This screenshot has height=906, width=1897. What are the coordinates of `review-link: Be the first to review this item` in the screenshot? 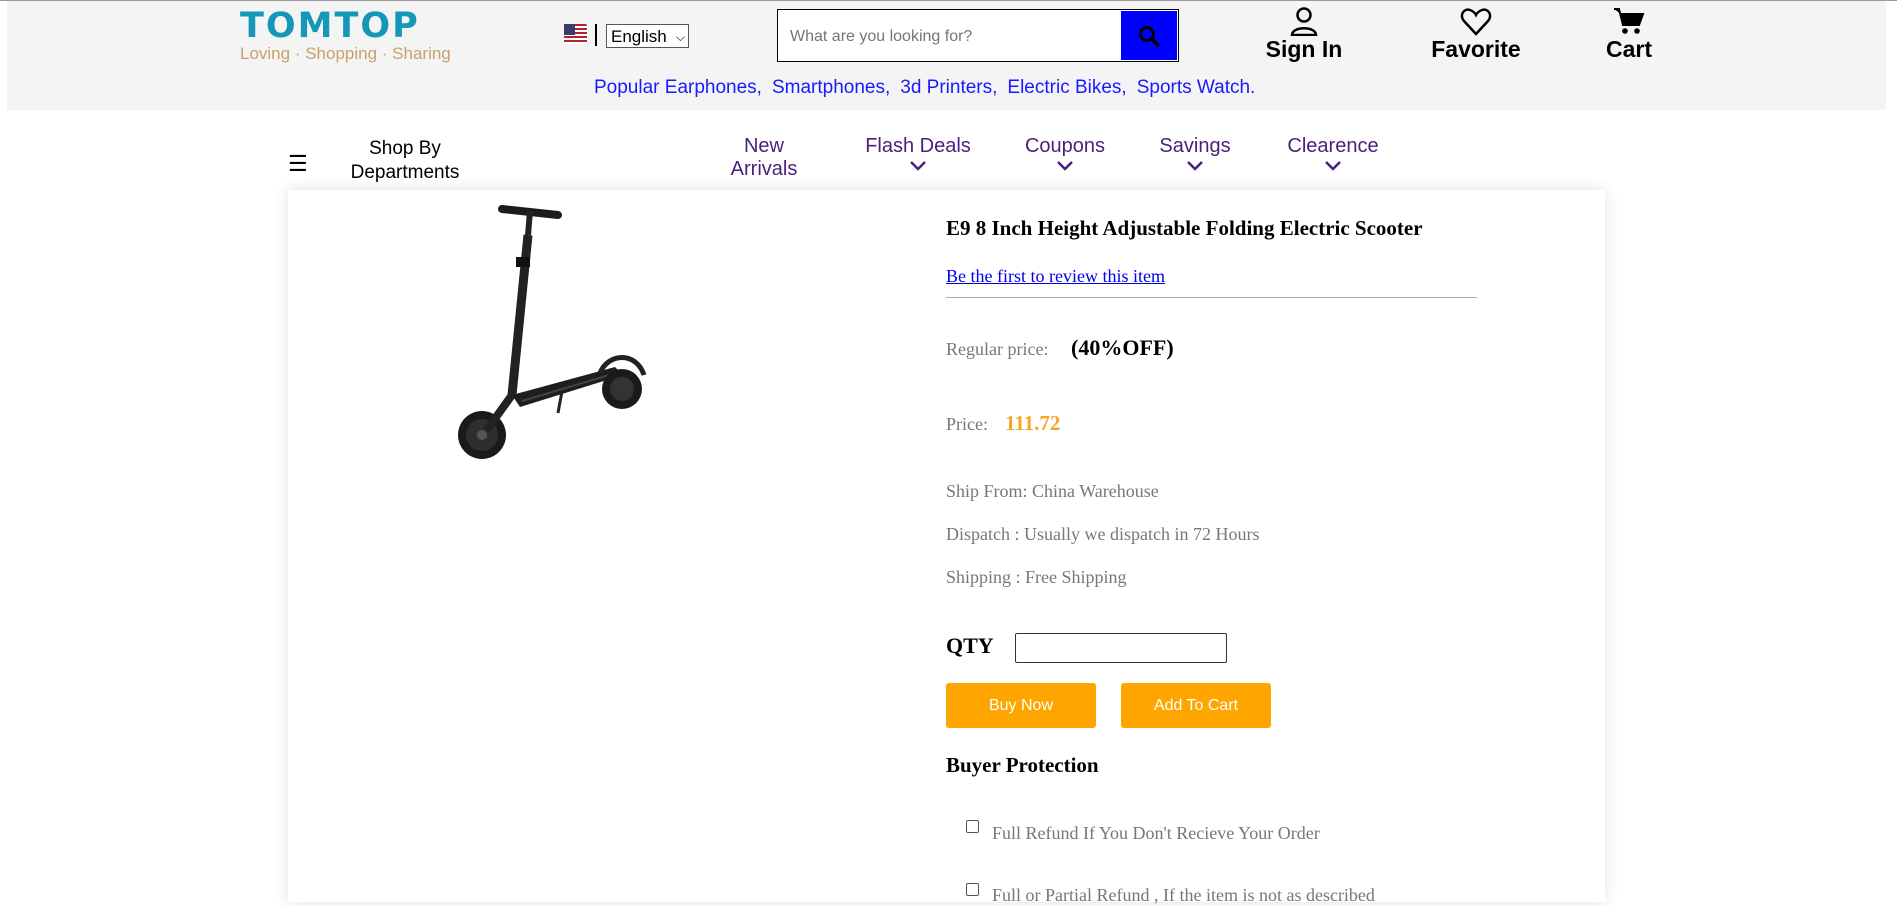 It's located at (1055, 276).